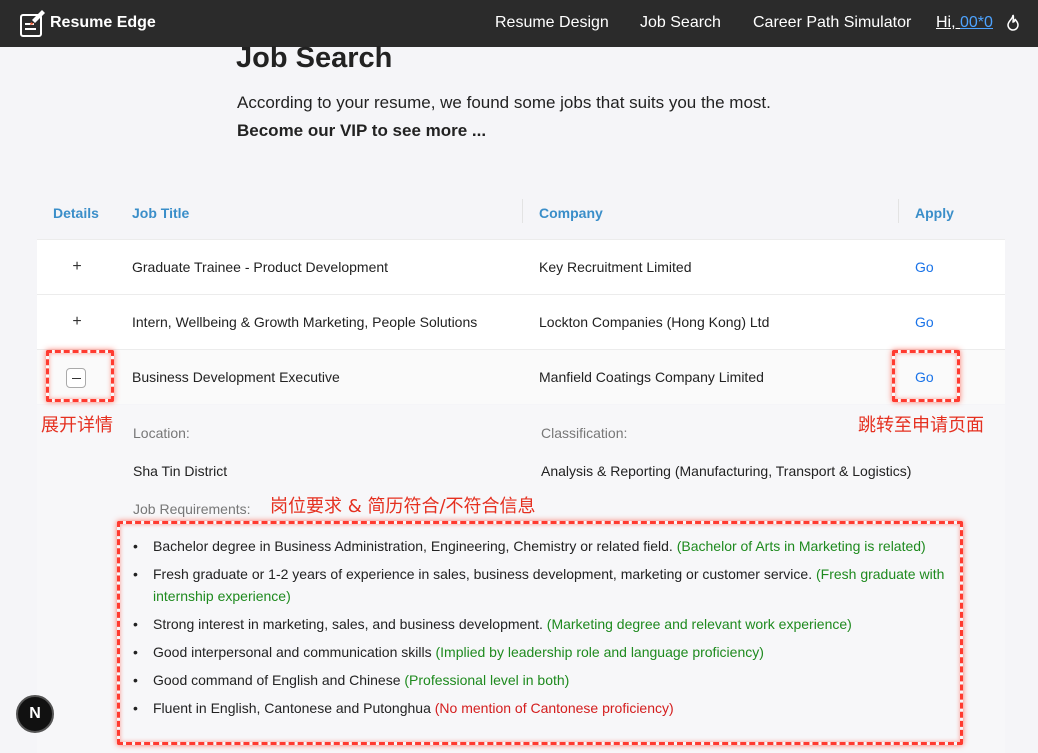  I want to click on annotation-requirements-label: 岗位要求 & 简历符合/不符合信息, so click(403, 506).